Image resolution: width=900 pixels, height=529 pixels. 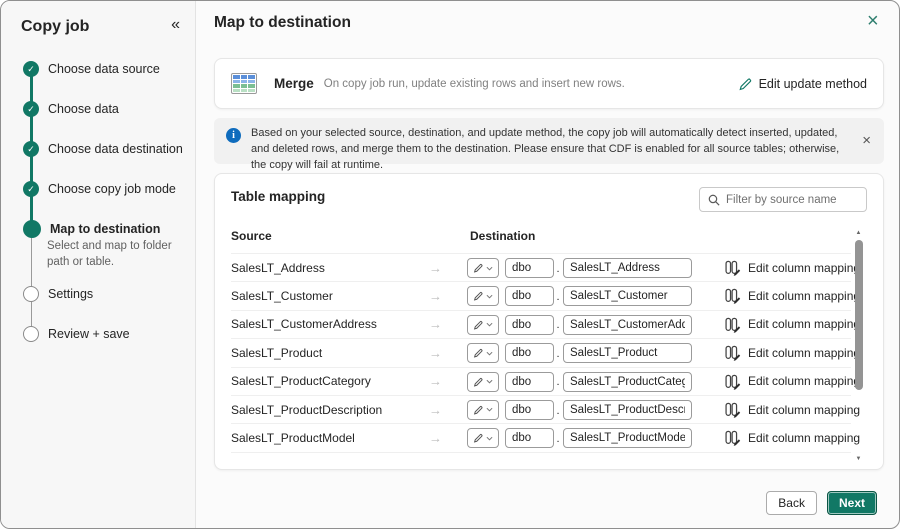 I want to click on step-label: Choose data destination, so click(x=115, y=149).